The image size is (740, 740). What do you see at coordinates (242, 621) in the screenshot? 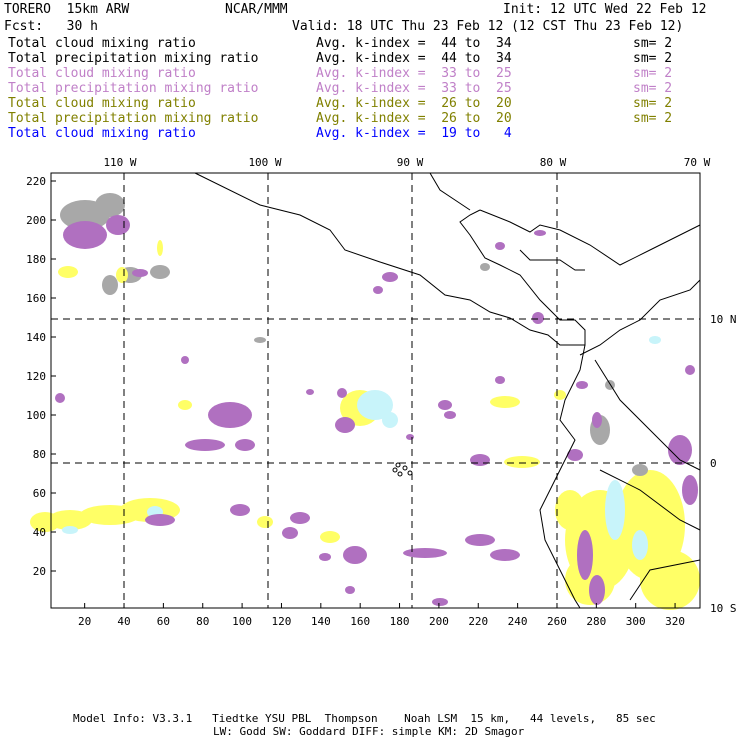
I see `x-tick-label: 100` at bounding box center [242, 621].